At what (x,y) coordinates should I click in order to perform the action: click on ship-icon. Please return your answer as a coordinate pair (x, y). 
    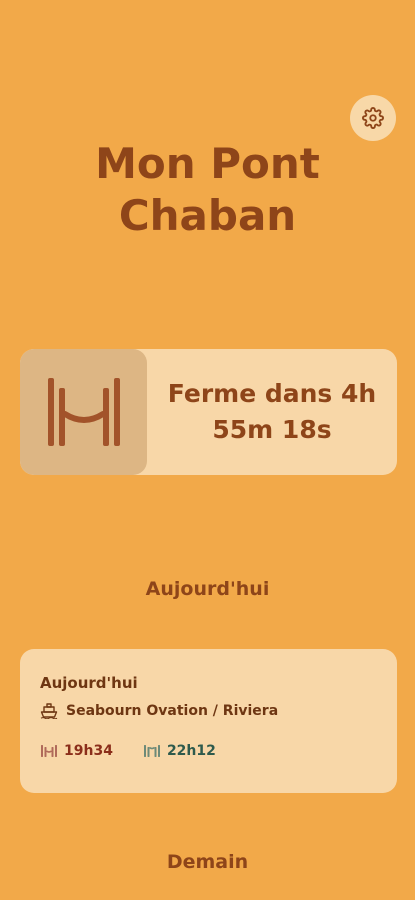
    Looking at the image, I should click on (49, 711).